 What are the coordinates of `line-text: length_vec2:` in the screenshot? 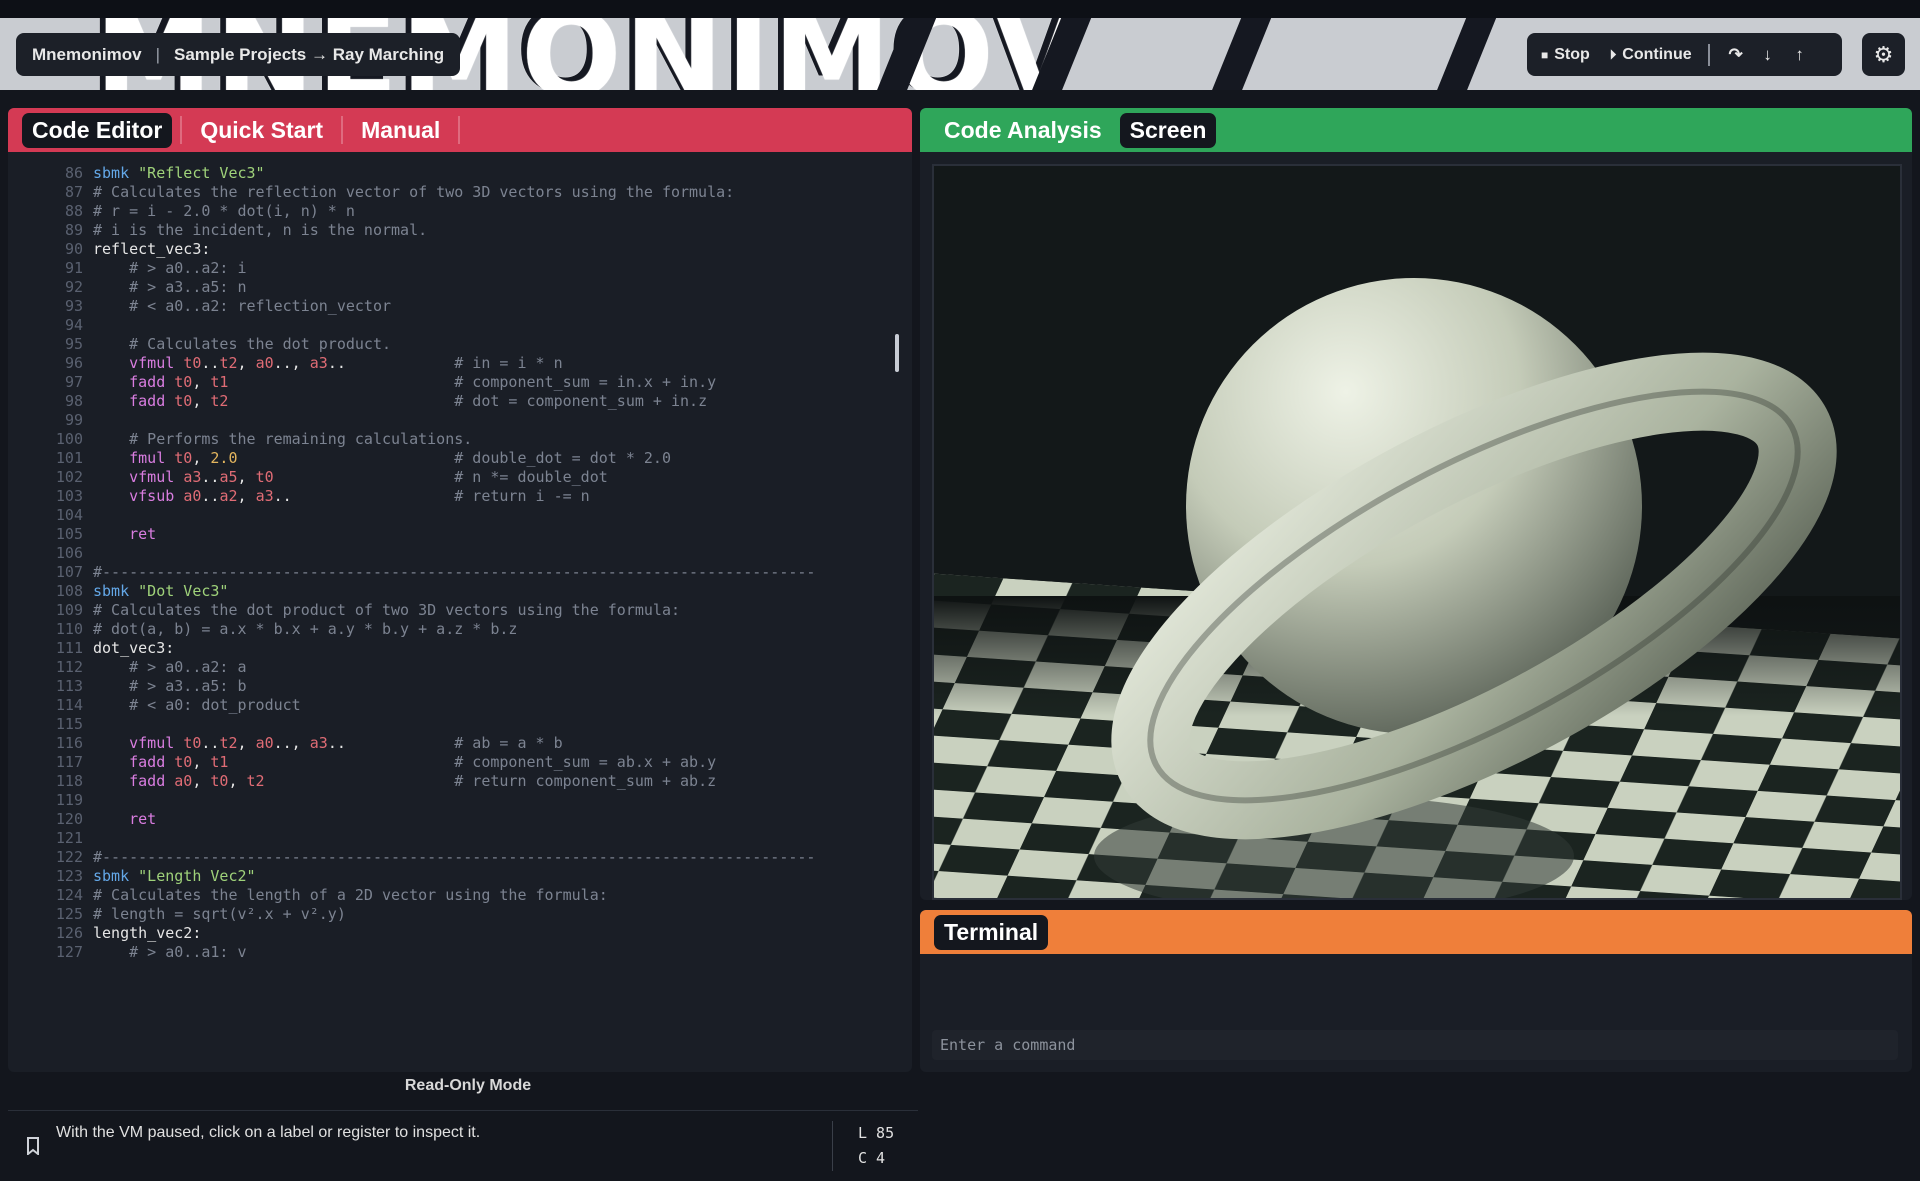 It's located at (147, 933).